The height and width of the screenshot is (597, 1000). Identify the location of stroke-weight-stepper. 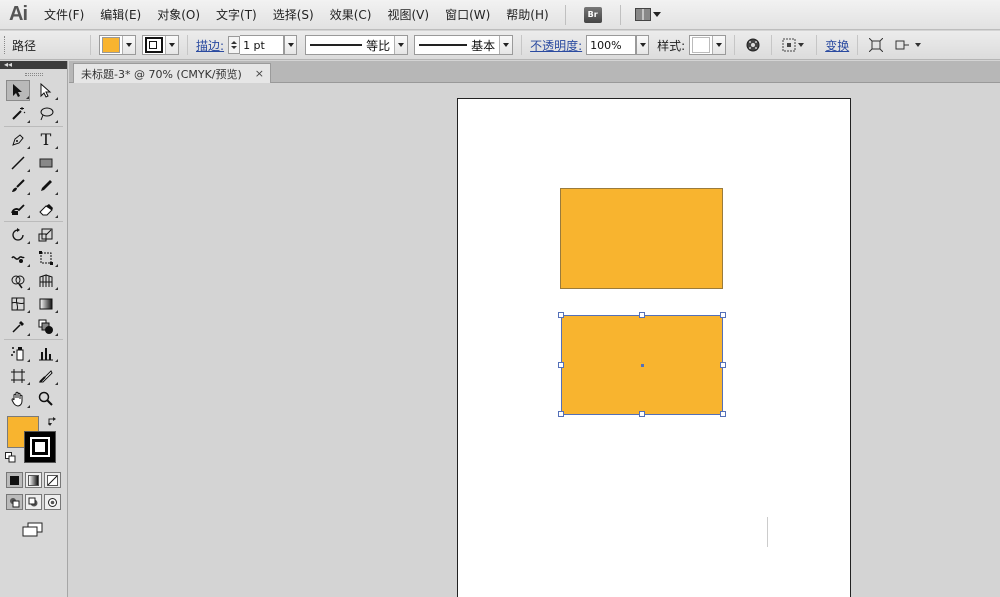
(234, 45).